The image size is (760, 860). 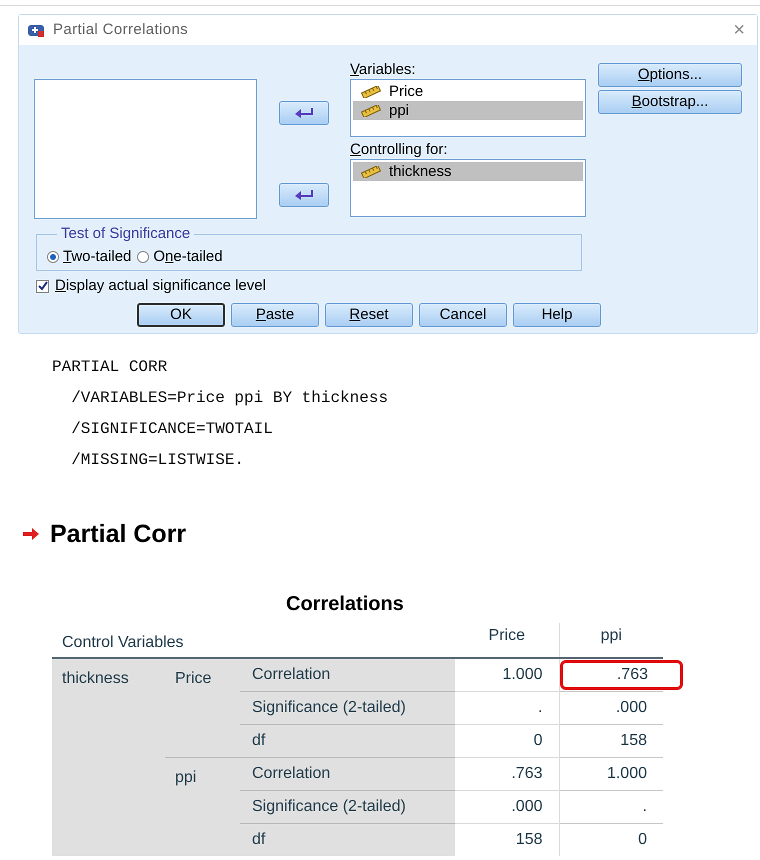 What do you see at coordinates (253, 640) in the screenshot?
I see `column-header: Control Variables` at bounding box center [253, 640].